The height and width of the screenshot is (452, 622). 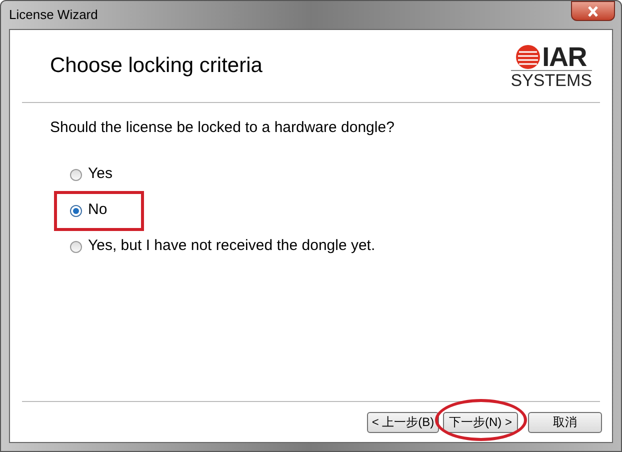 What do you see at coordinates (480, 422) in the screenshot?
I see `wizard-button: 下一步(N) >` at bounding box center [480, 422].